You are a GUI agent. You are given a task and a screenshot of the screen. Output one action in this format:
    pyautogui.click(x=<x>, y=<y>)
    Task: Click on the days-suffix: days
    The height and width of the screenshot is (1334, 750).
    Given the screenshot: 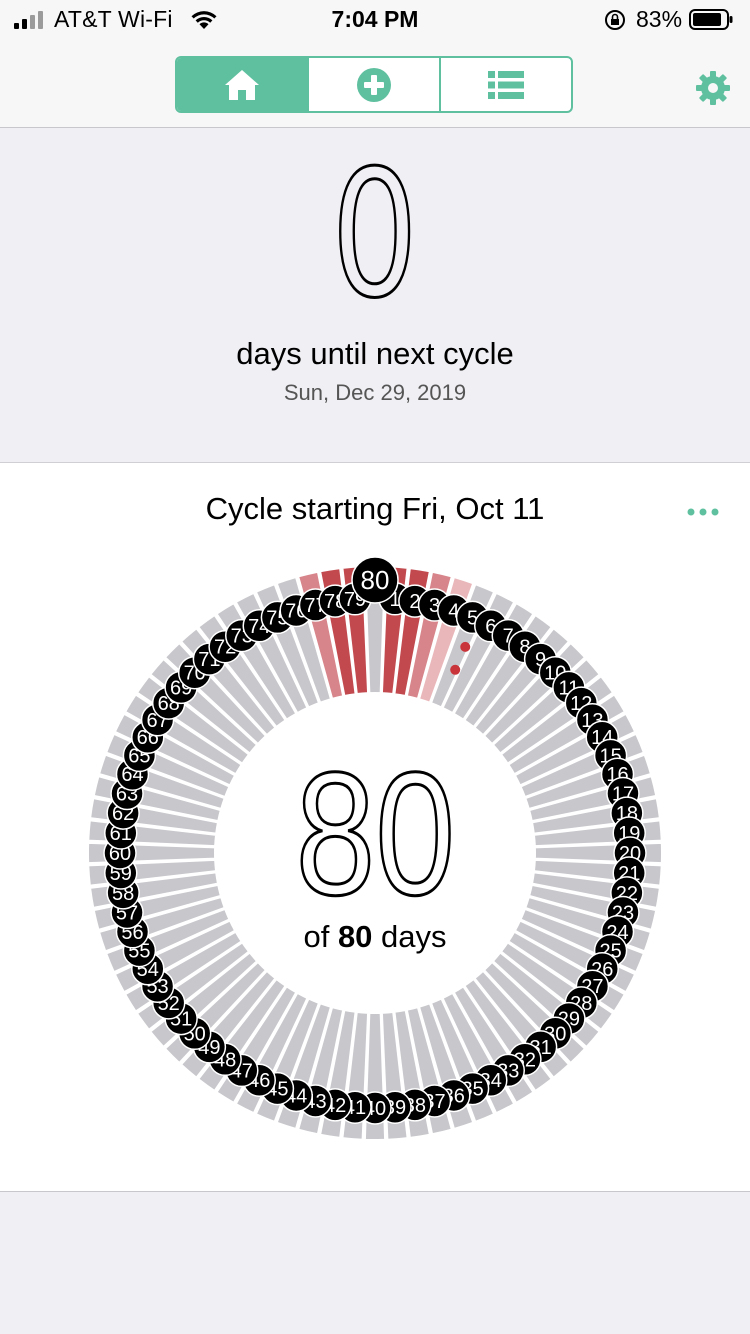 What is the action you would take?
    pyautogui.click(x=414, y=936)
    